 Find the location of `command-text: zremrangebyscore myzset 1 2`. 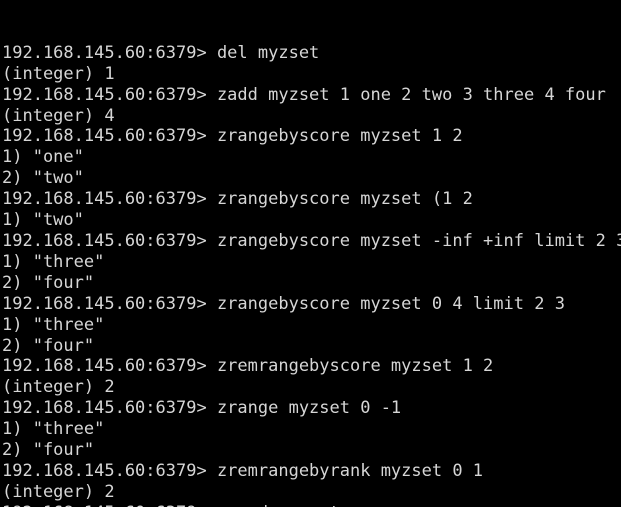

command-text: zremrangebyscore myzset 1 2 is located at coordinates (355, 366).